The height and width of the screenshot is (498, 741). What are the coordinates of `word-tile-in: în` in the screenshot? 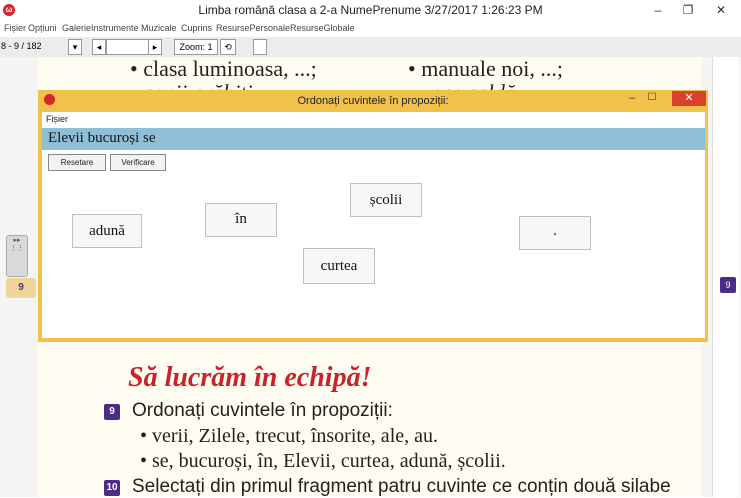 It's located at (241, 220).